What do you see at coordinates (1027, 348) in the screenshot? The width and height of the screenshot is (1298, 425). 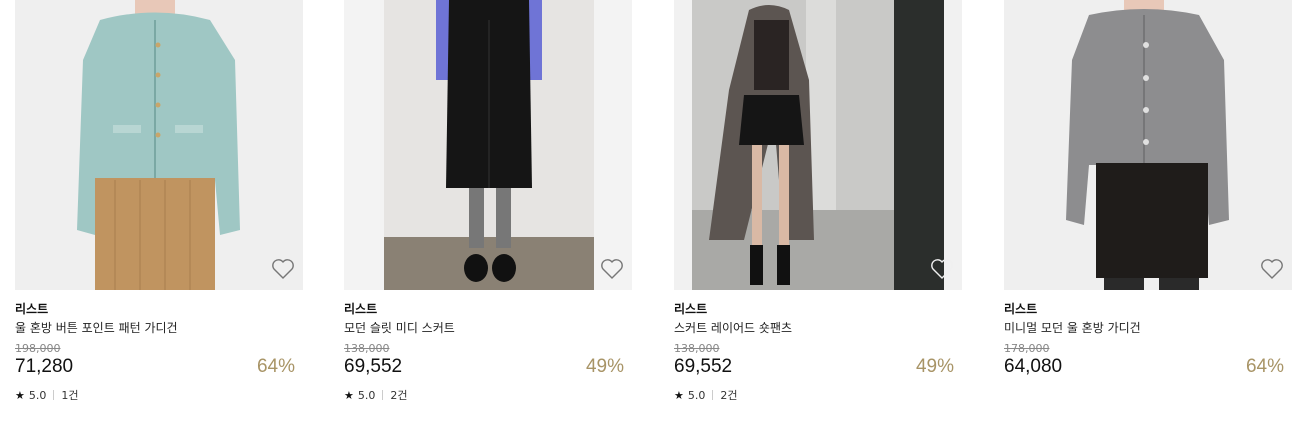 I see `original-price: 178,000` at bounding box center [1027, 348].